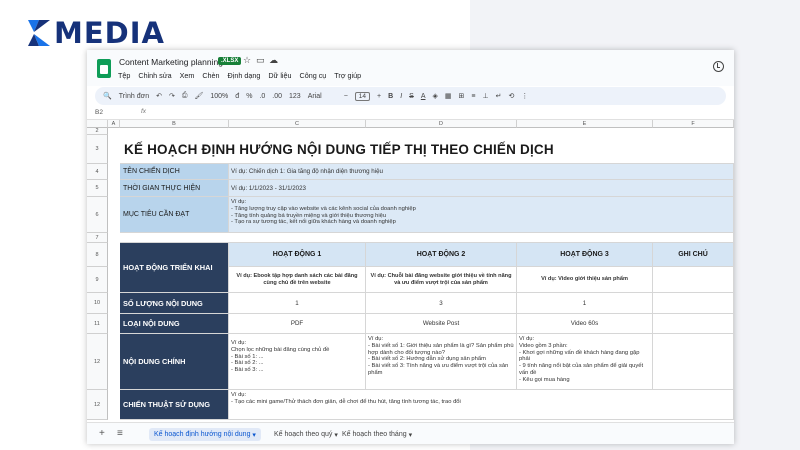 Image resolution: width=800 pixels, height=450 pixels. I want to click on borders-icon: ▦, so click(448, 96).